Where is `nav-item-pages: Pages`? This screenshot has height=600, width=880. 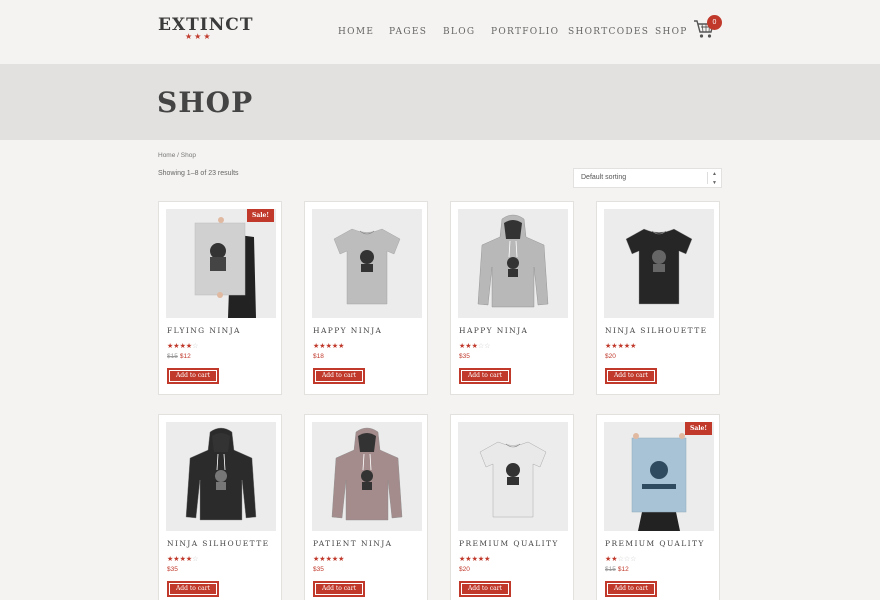
nav-item-pages: Pages is located at coordinates (408, 32).